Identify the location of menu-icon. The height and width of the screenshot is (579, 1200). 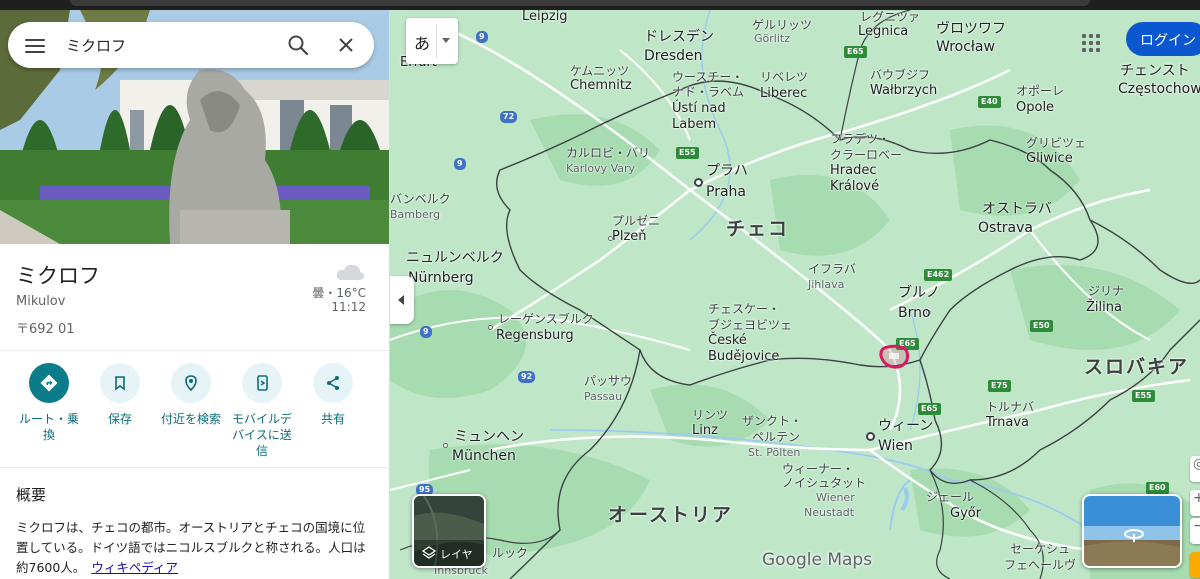
(35, 45).